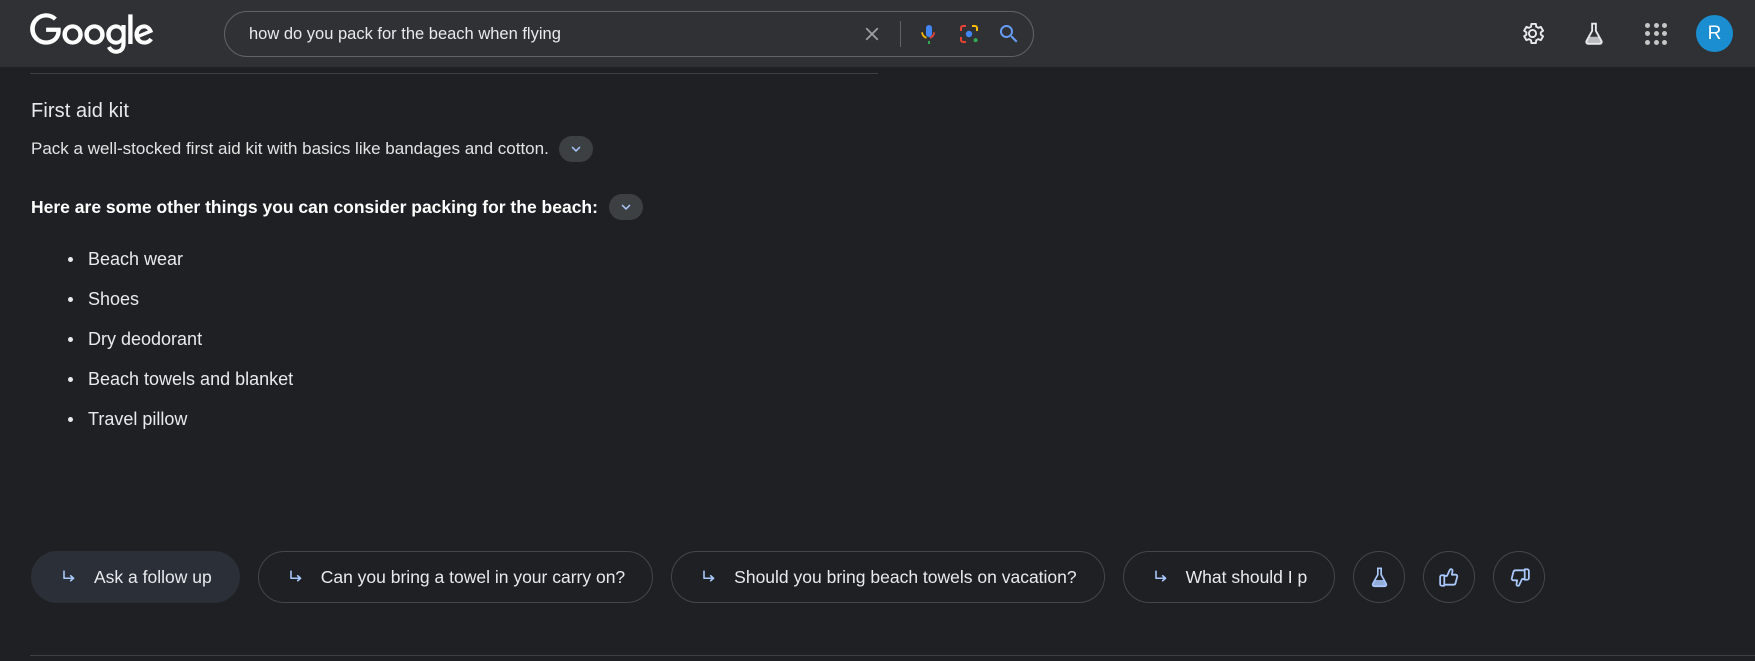  I want to click on search-bar-wrapper, so click(629, 33).